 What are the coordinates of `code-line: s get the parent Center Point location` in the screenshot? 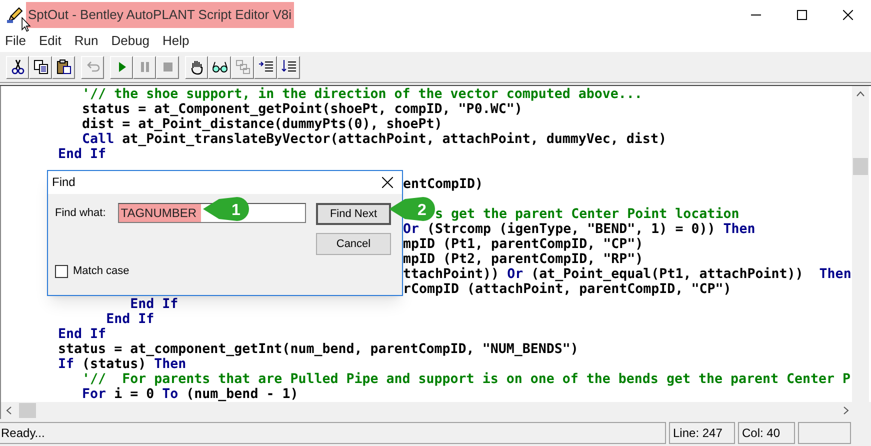 It's located at (587, 214).